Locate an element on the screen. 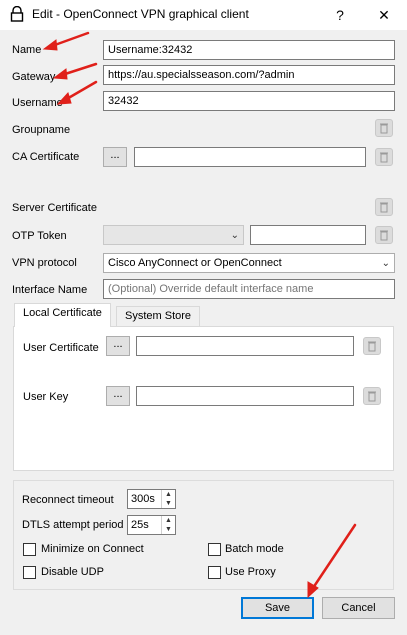  reconnect-timeout-value: 300s is located at coordinates (143, 499).